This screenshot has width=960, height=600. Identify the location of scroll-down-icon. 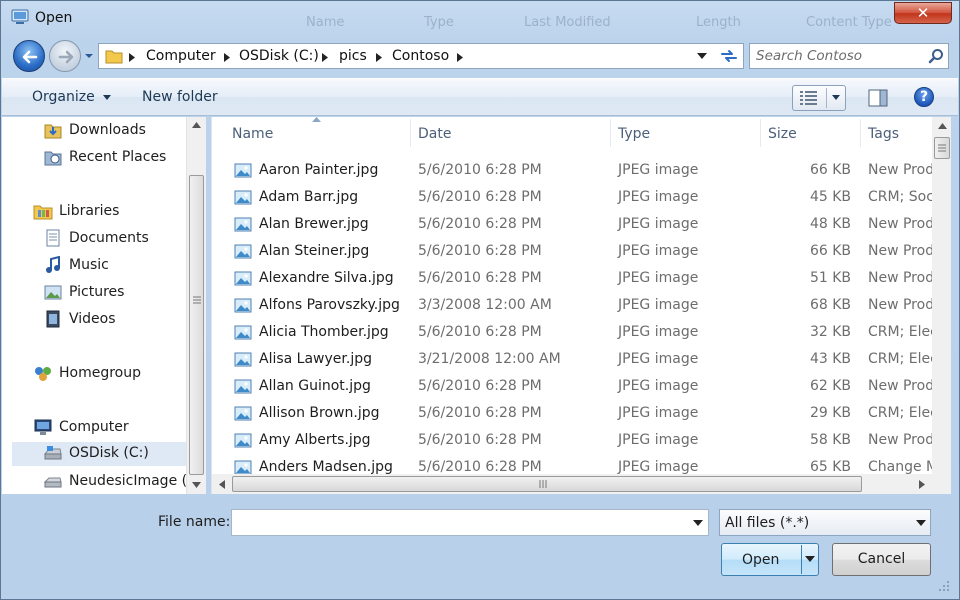
(196, 485).